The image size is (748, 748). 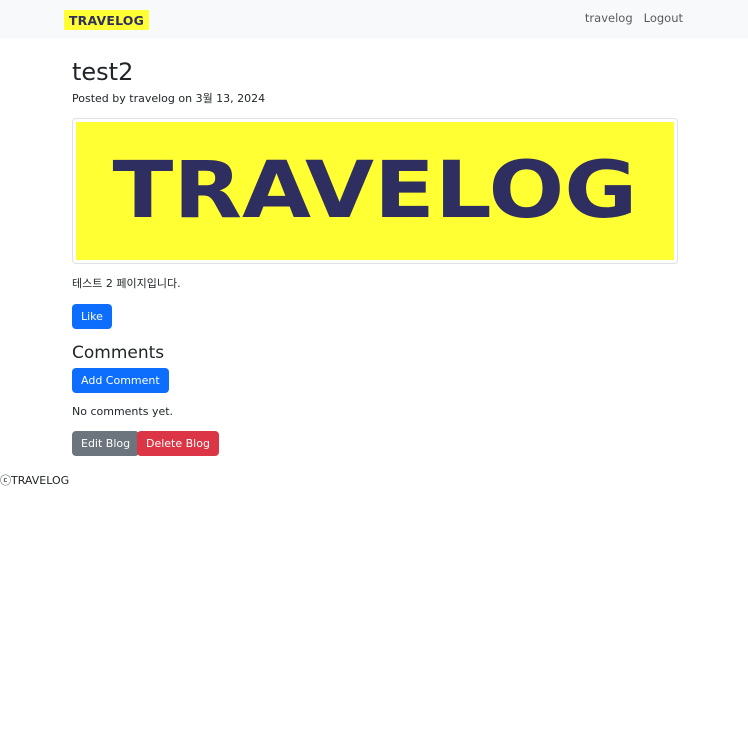 What do you see at coordinates (609, 18) in the screenshot?
I see `nav-link-user: travelog` at bounding box center [609, 18].